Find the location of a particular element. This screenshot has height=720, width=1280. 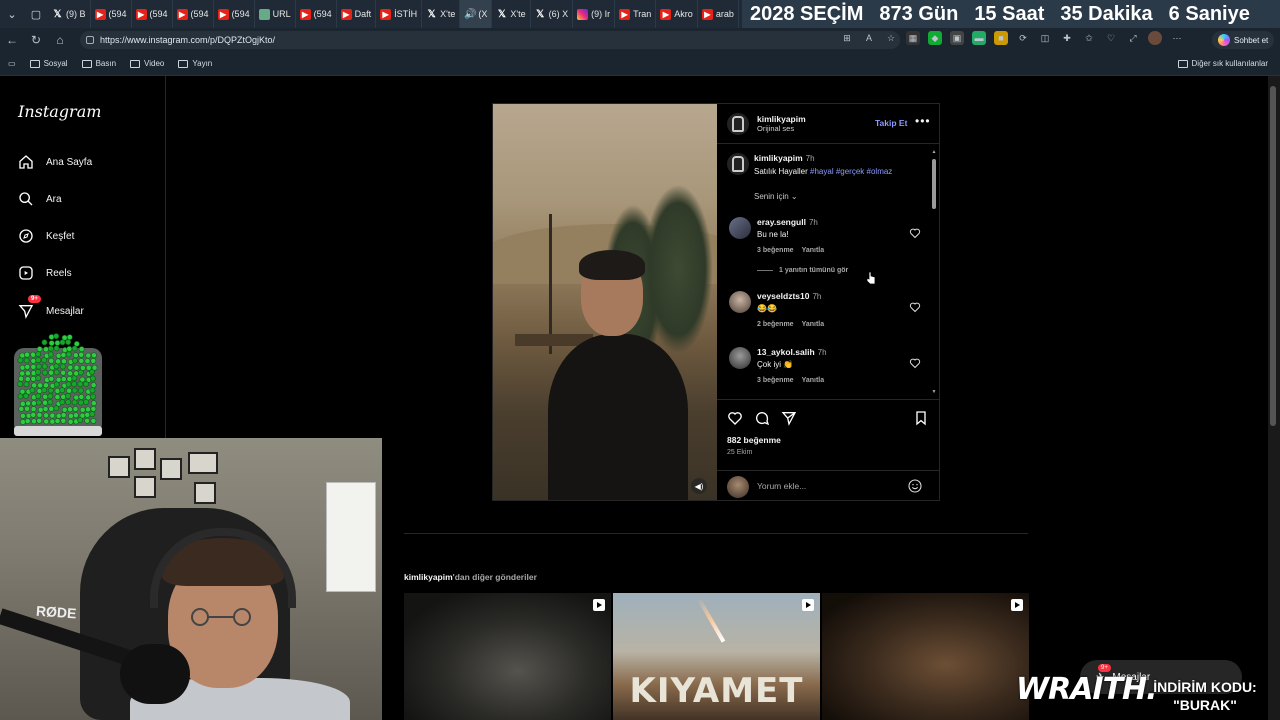

bookmark-folder-yayin: Yayın is located at coordinates (195, 63).